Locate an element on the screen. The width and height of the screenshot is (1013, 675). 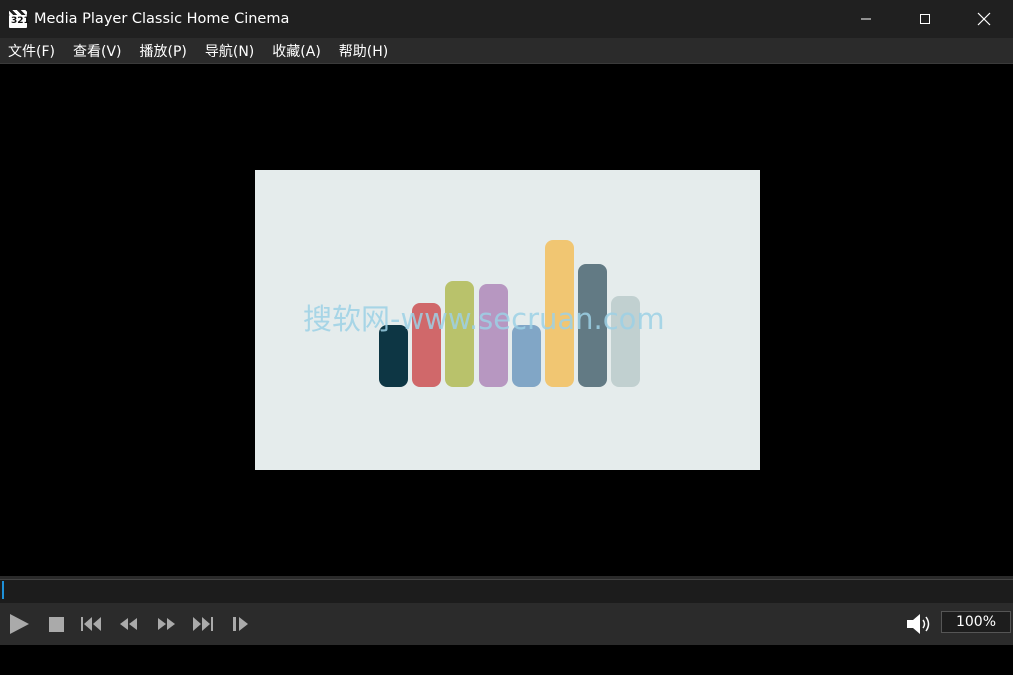
previous-button is located at coordinates (92, 624).